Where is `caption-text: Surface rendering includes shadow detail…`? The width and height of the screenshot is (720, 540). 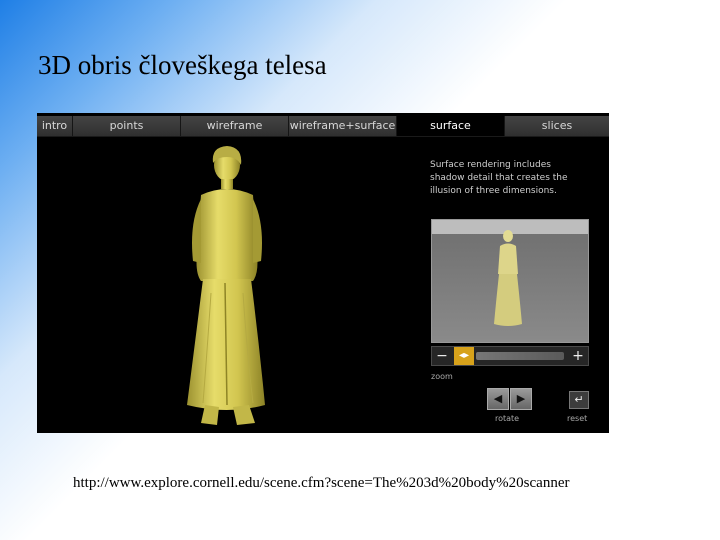
caption-text: Surface rendering includes shadow detail… is located at coordinates (499, 178).